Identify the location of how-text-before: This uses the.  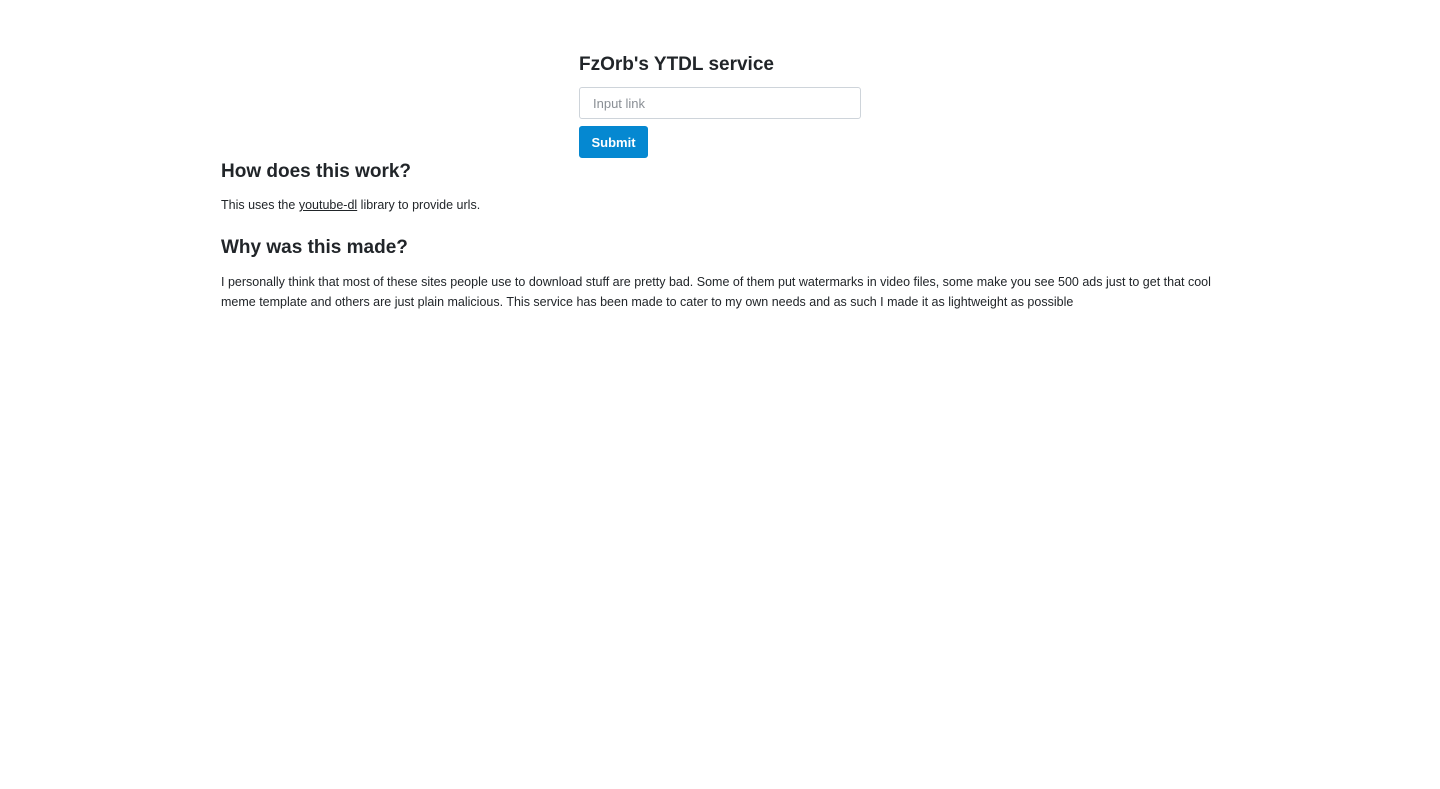
(260, 205).